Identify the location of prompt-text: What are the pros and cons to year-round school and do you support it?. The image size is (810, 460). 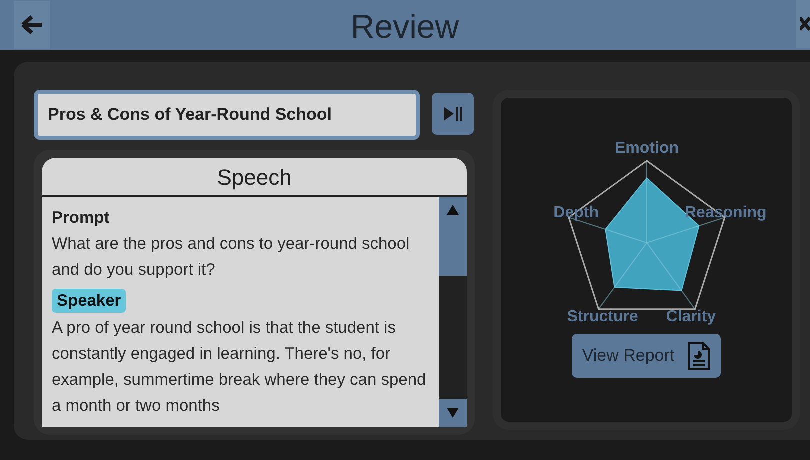
(231, 257).